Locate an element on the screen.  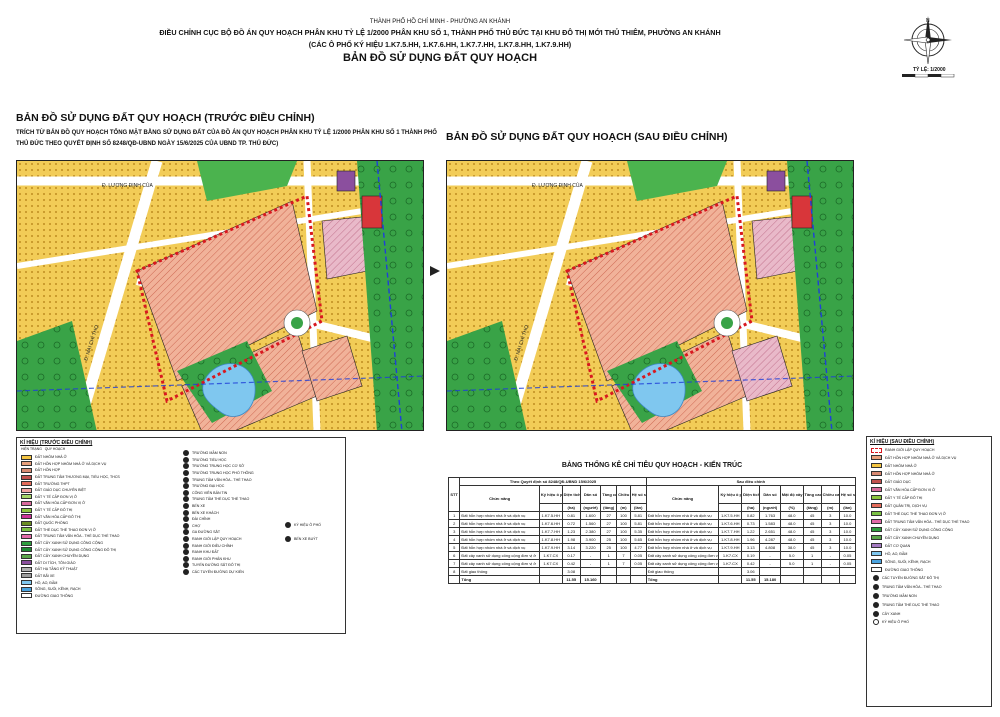
legend-label: ĐẤT QUỐC PHÒNG is located at coordinates (52, 523).